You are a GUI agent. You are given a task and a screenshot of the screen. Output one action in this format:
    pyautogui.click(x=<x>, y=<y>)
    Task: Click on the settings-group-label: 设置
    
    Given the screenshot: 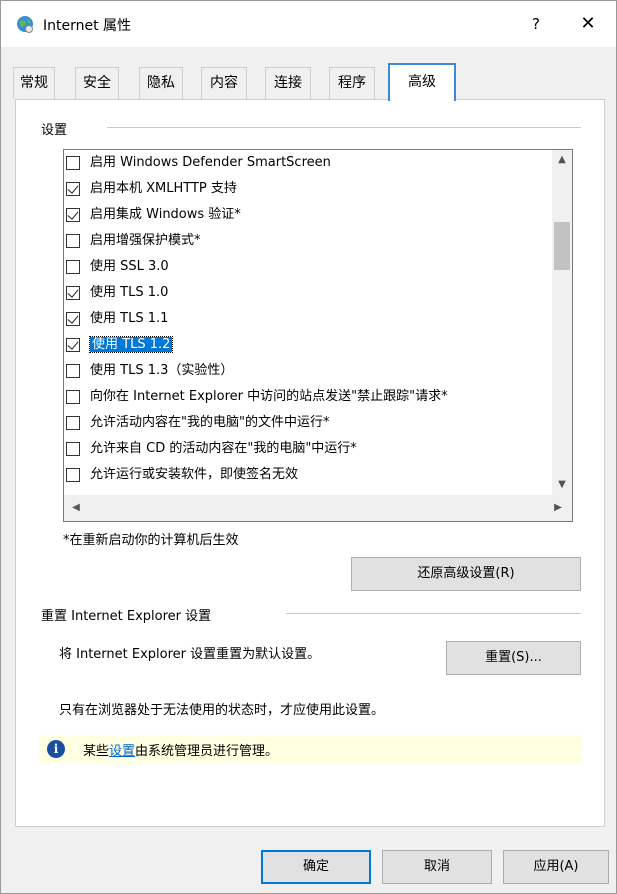 What is the action you would take?
    pyautogui.click(x=56, y=128)
    